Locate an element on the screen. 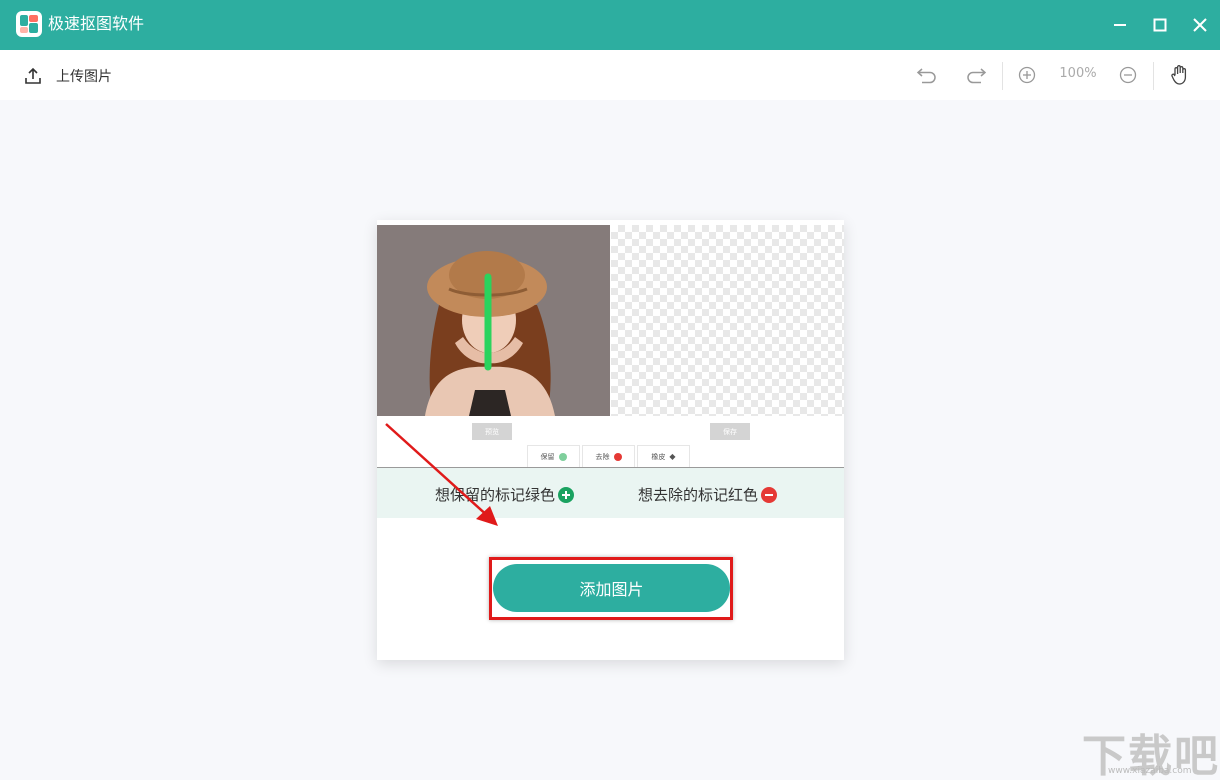 The image size is (1220, 780). zoom-out-icon is located at coordinates (1128, 75).